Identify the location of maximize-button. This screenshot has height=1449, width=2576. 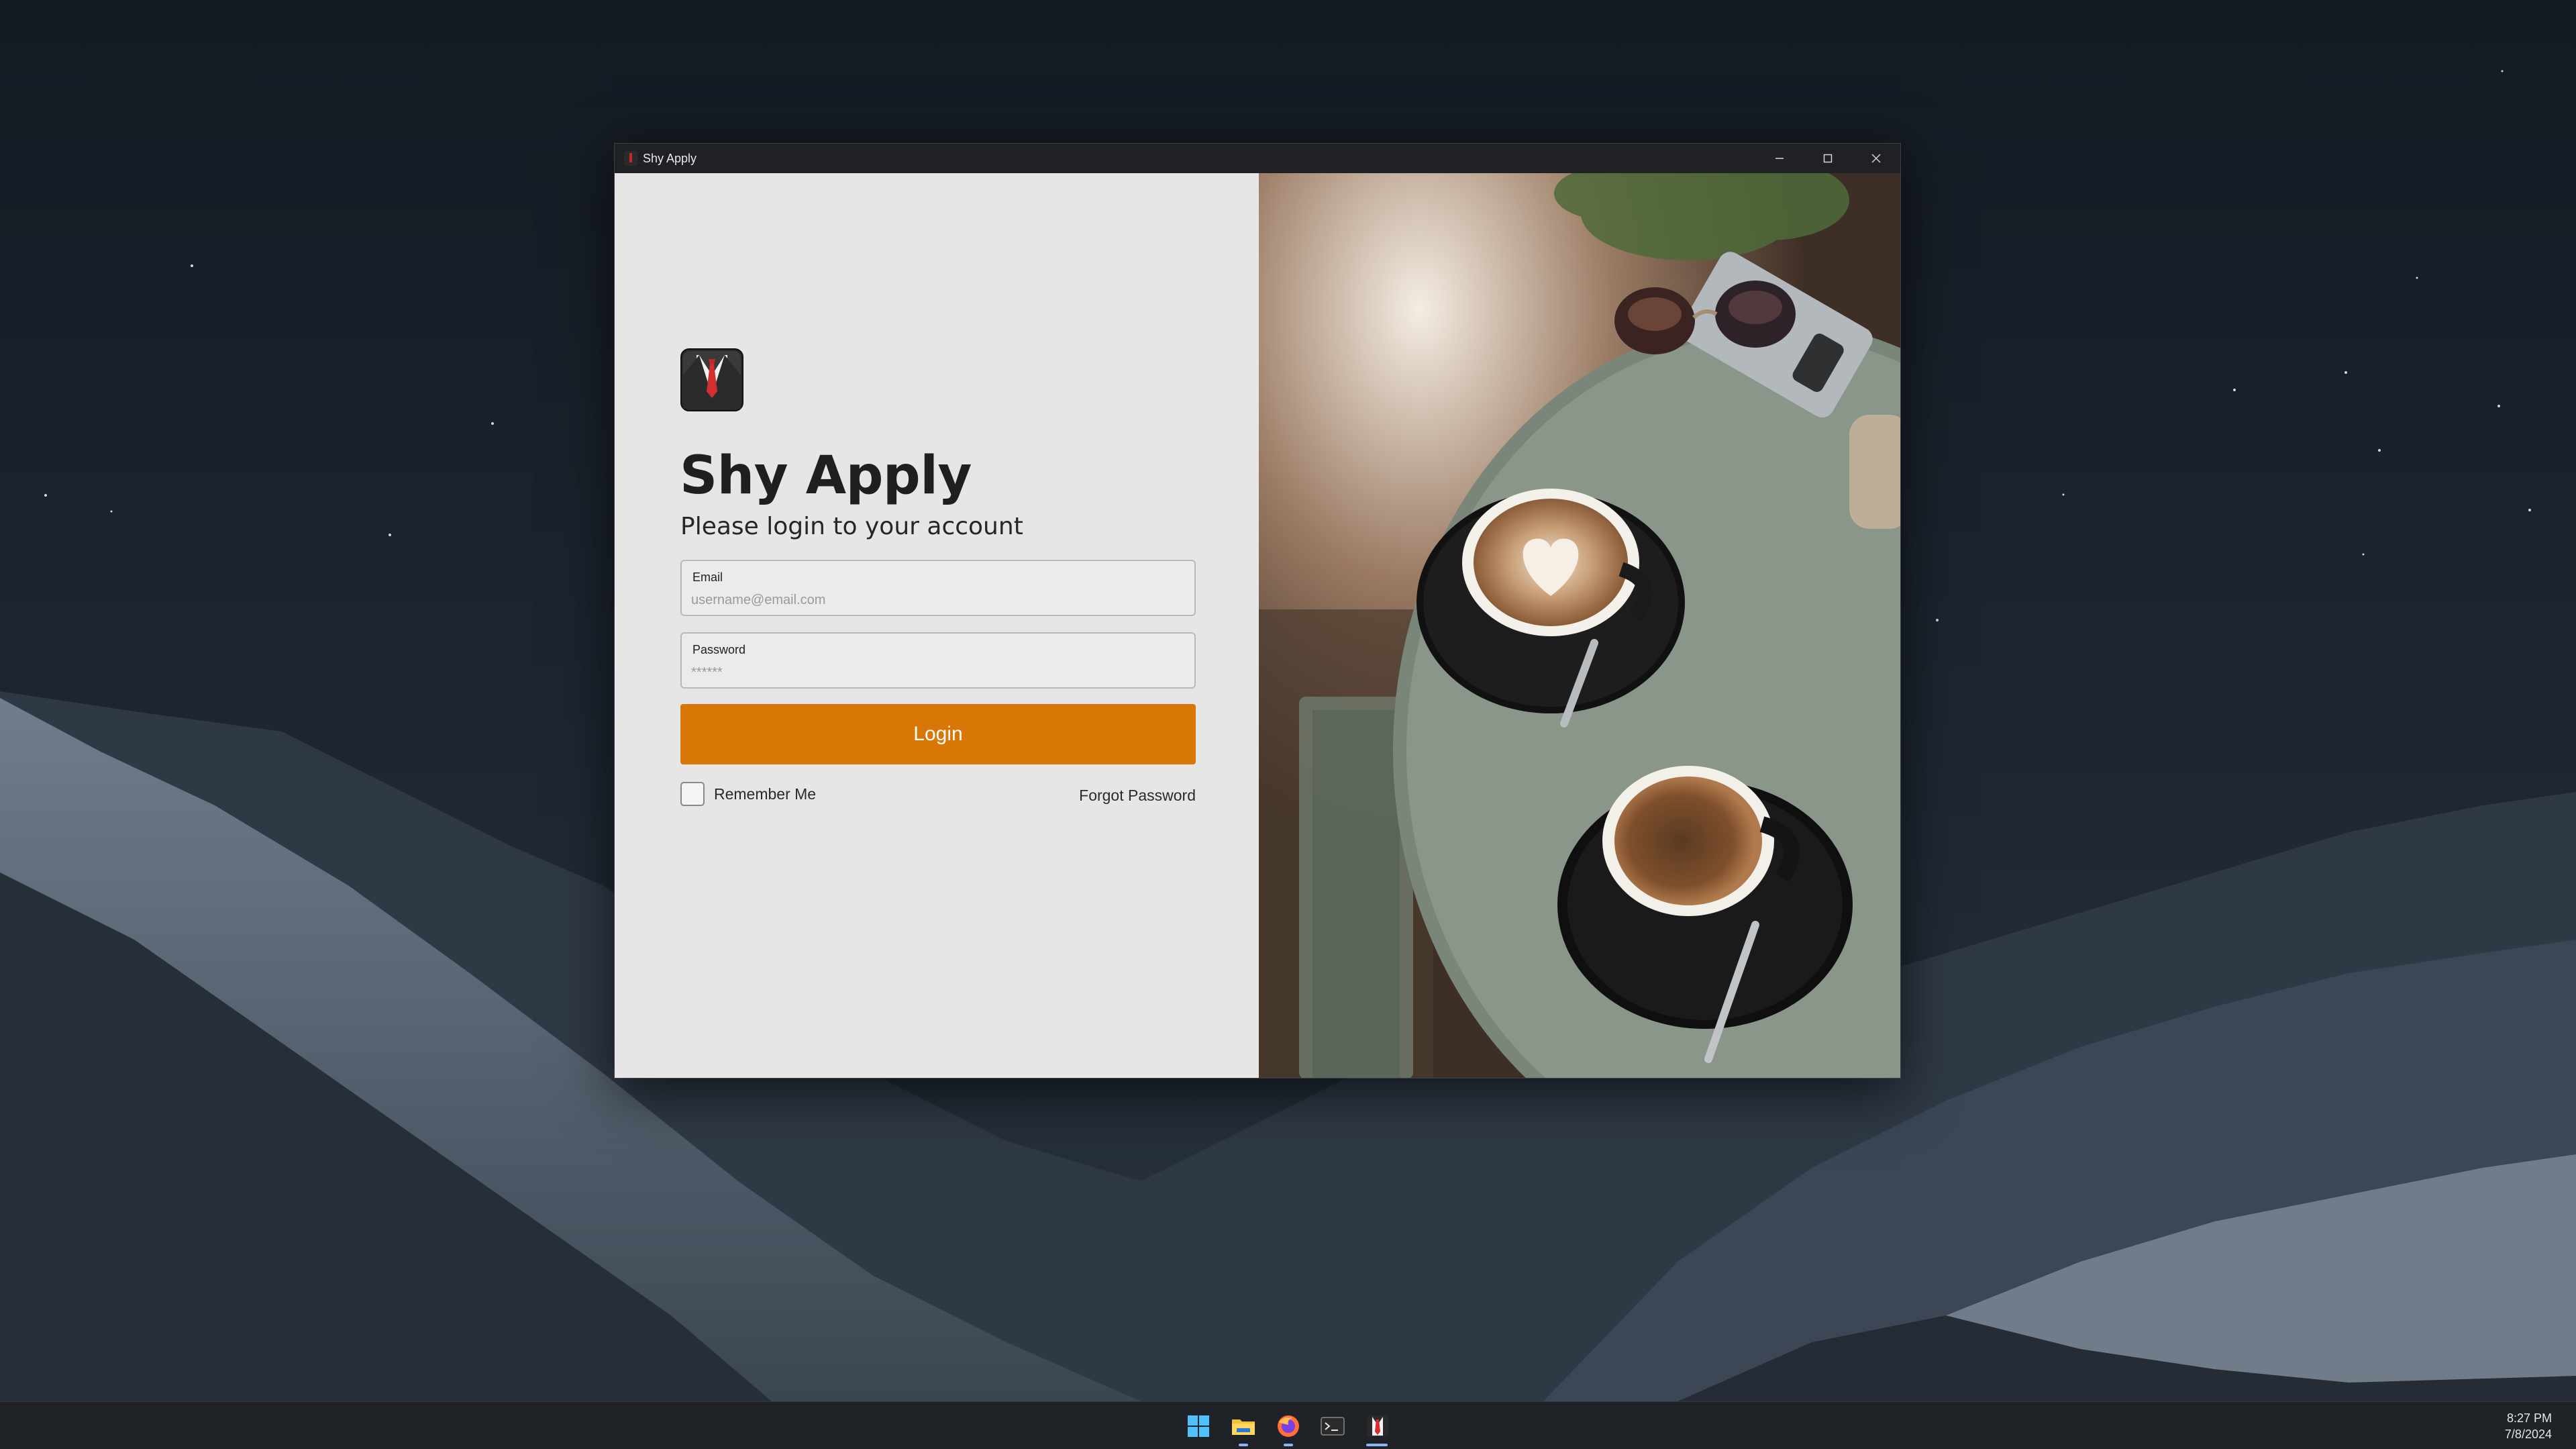
(1828, 158).